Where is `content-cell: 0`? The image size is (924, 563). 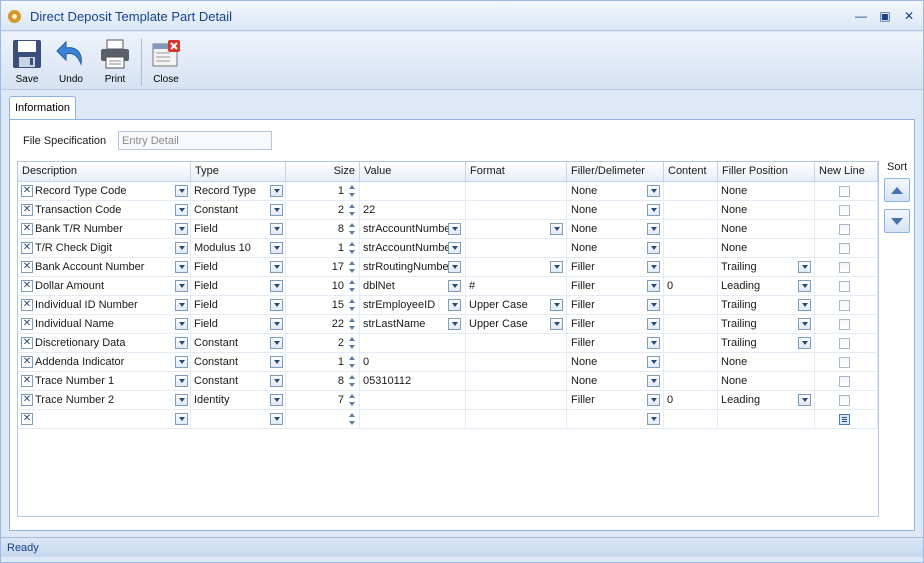 content-cell: 0 is located at coordinates (691, 286).